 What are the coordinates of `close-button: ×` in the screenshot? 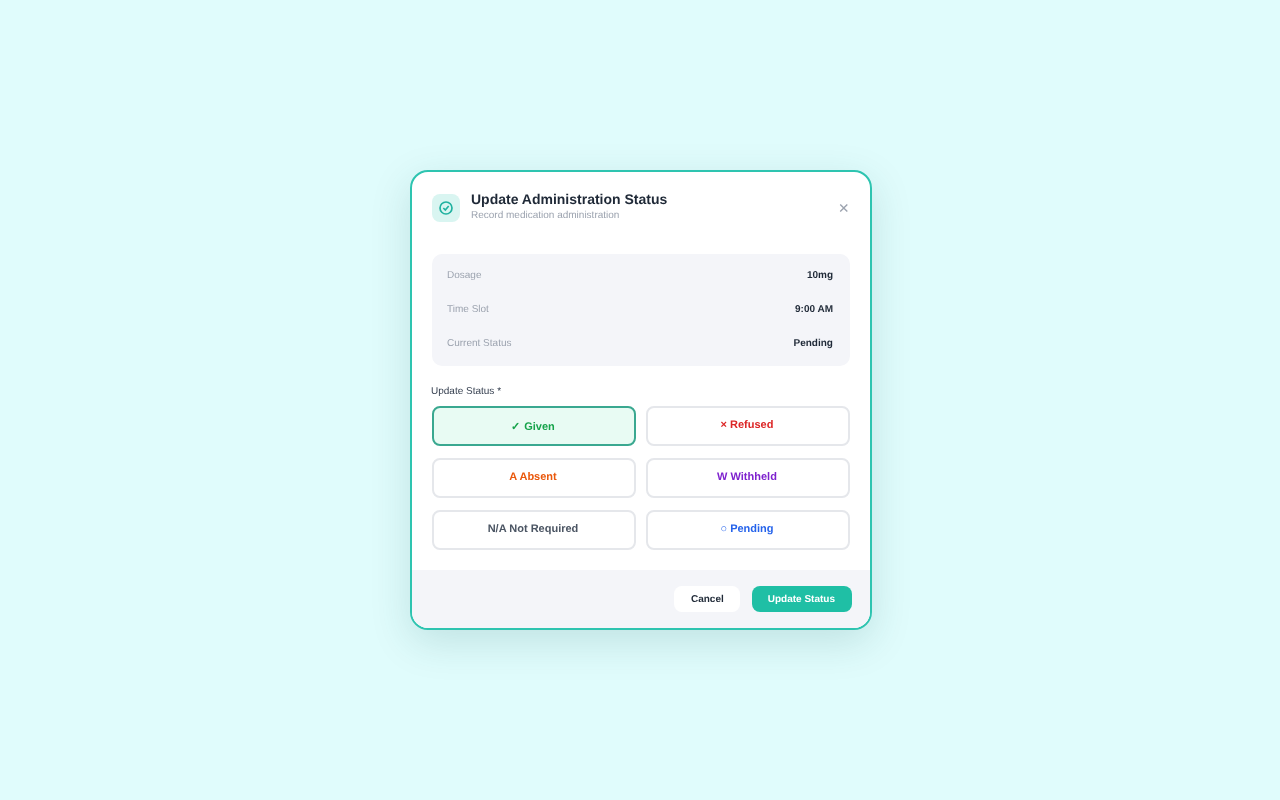 It's located at (843, 208).